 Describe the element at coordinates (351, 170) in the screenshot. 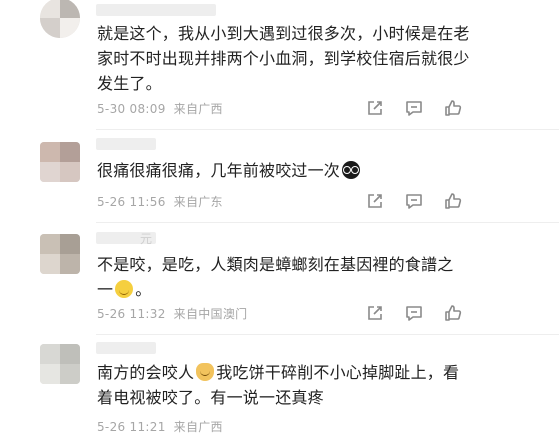

I see `glasses-face-icon` at that location.